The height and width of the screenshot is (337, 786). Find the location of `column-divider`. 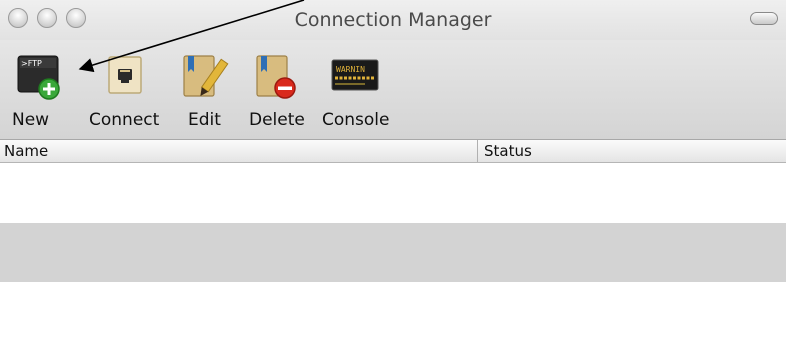

column-divider is located at coordinates (477, 151).